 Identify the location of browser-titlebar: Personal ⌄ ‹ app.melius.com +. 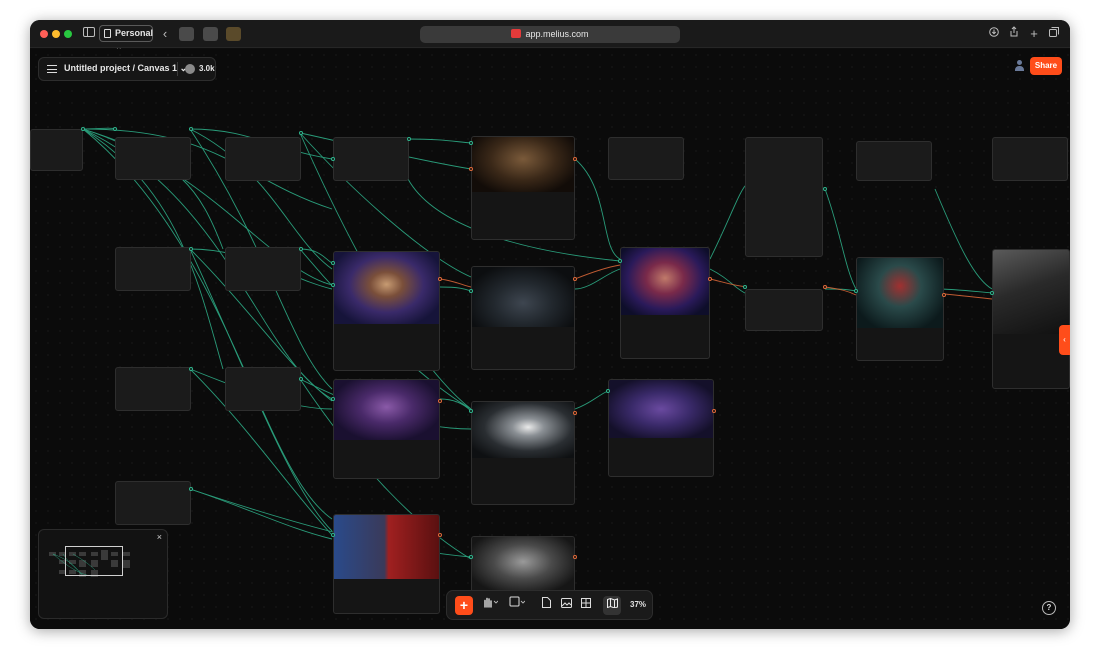
(550, 36).